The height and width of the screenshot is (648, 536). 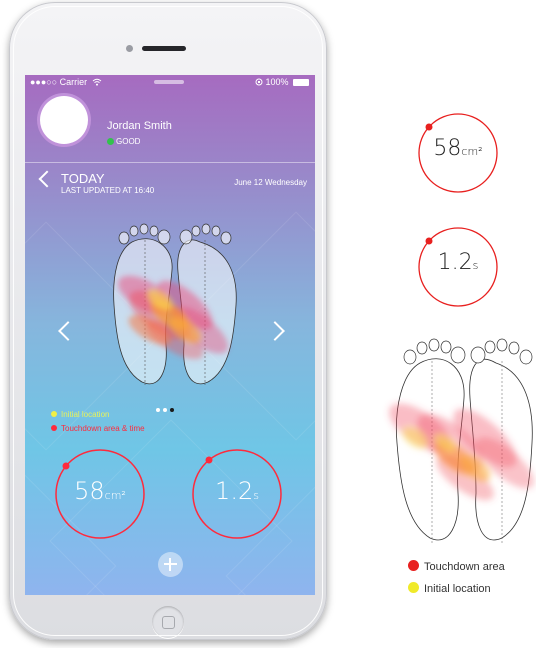 I want to click on add-button, so click(x=170, y=564).